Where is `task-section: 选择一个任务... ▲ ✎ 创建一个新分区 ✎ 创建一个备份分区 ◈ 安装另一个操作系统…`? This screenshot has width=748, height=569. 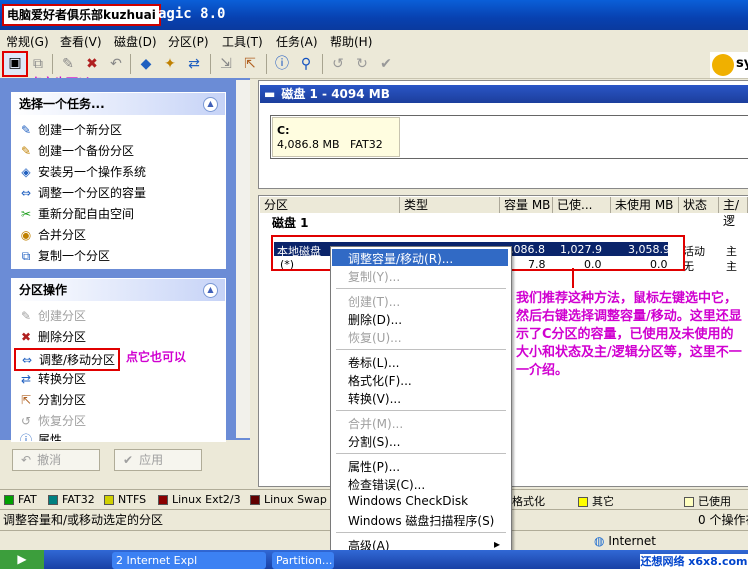 task-section: 选择一个任务... ▲ ✎ 创建一个新分区 ✎ 创建一个备份分区 ◈ 安装另一个操作系统… is located at coordinates (118, 180).